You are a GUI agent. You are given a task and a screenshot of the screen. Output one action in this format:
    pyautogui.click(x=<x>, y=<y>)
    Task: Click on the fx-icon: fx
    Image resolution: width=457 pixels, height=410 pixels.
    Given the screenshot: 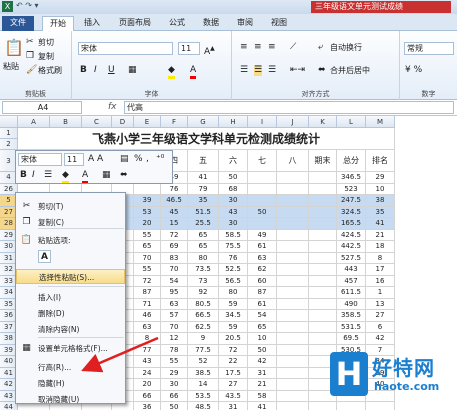 What is the action you would take?
    pyautogui.click(x=112, y=107)
    